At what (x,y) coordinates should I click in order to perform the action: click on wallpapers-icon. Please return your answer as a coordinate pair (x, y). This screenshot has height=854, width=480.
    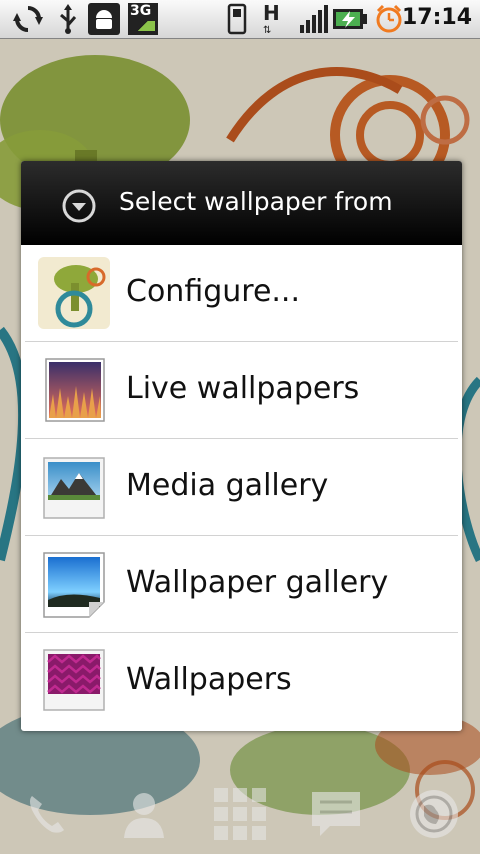
    Looking at the image, I should click on (74, 680).